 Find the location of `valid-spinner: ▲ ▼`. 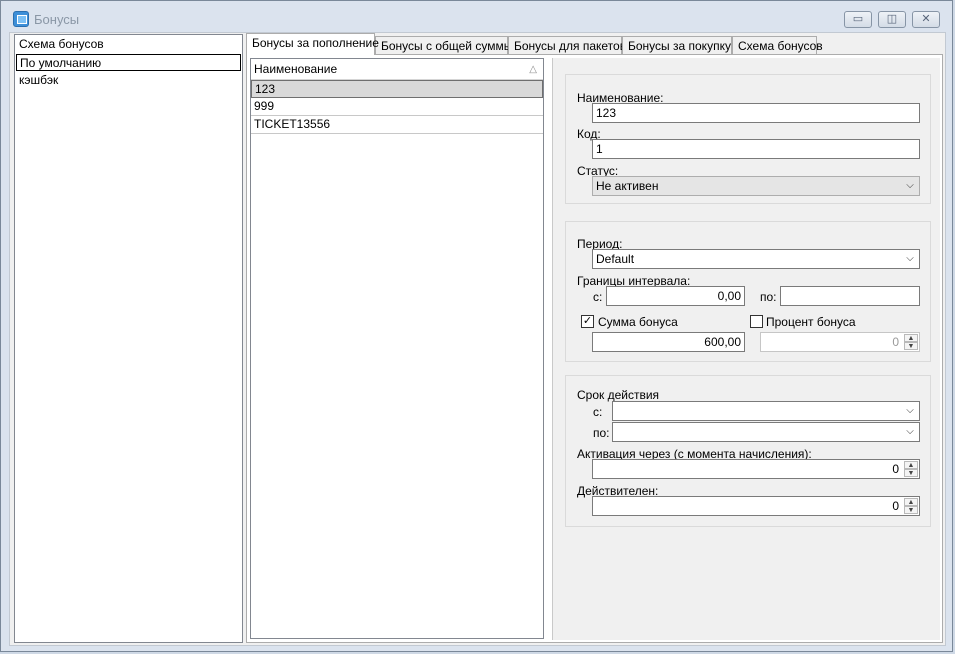

valid-spinner: ▲ ▼ is located at coordinates (911, 506).